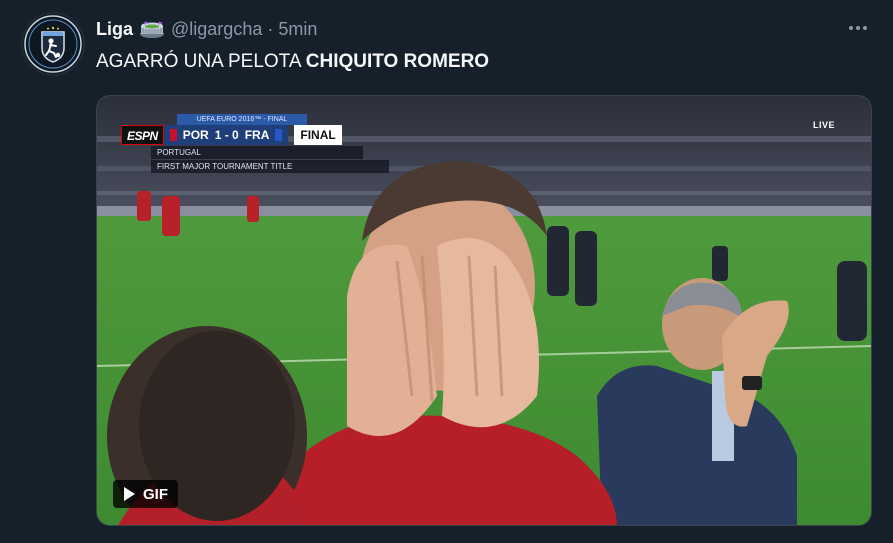  I want to click on display-name: Liga, so click(114, 29).